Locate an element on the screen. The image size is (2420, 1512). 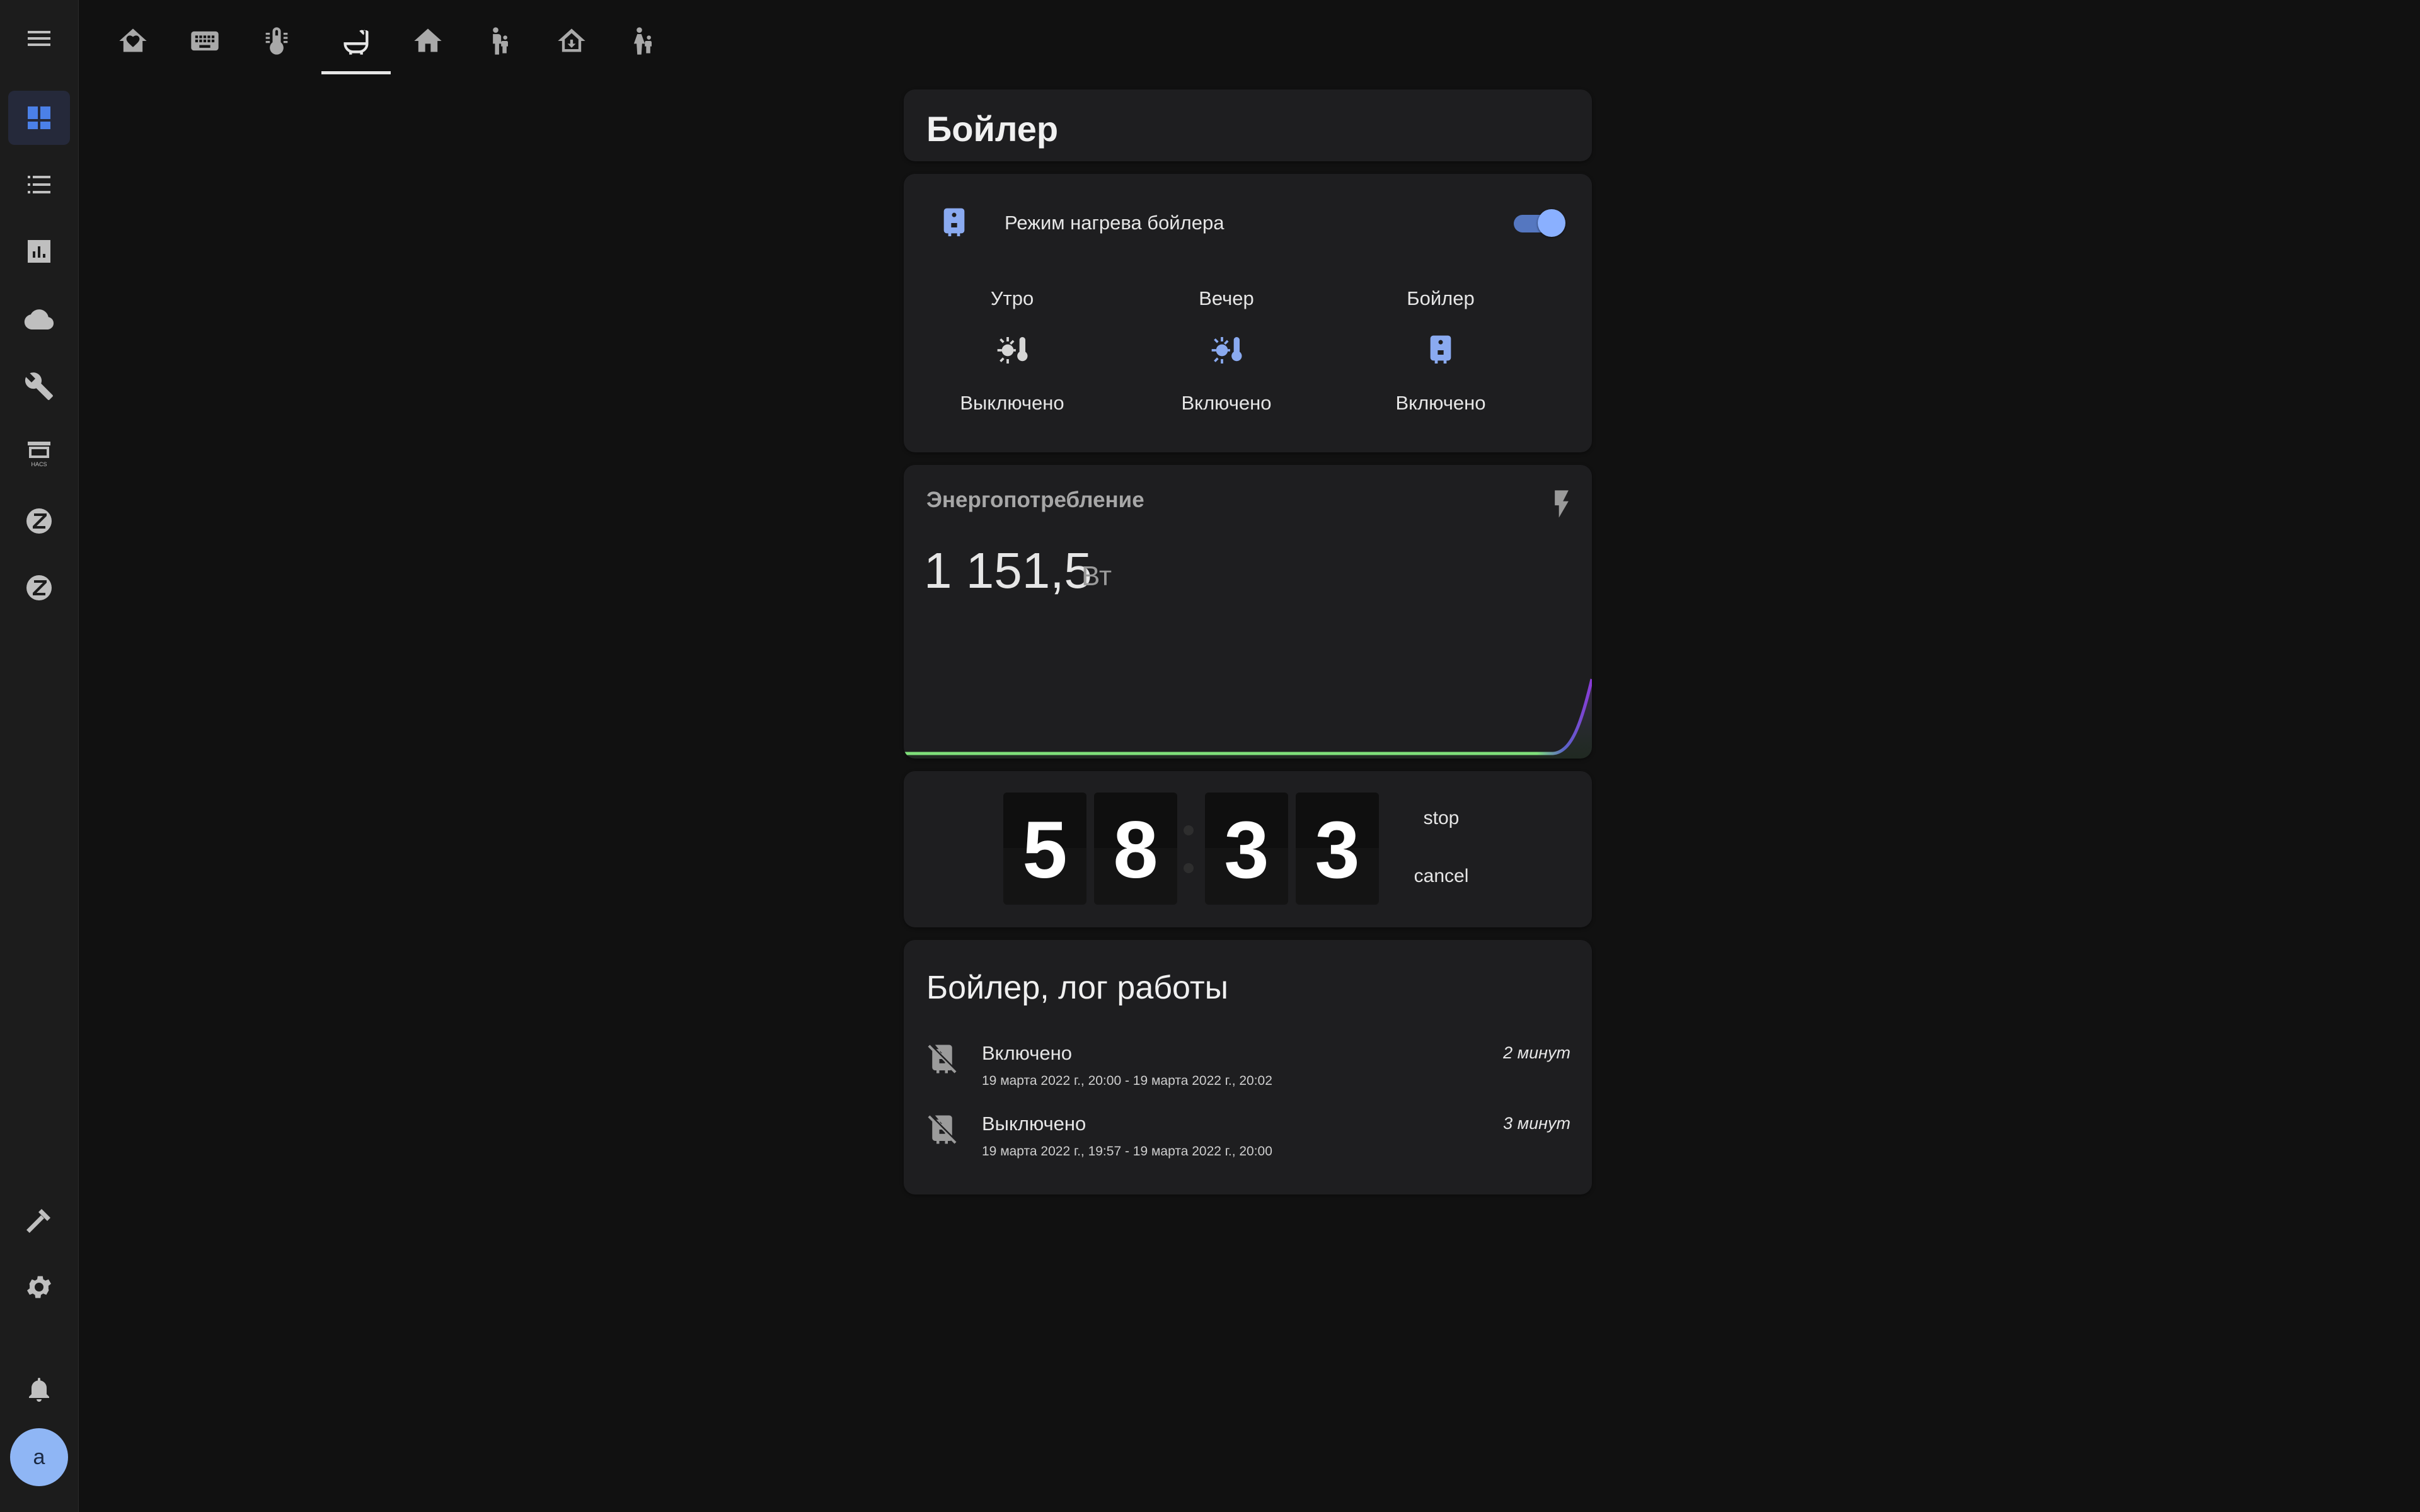
home-heart-icon is located at coordinates (133, 40).